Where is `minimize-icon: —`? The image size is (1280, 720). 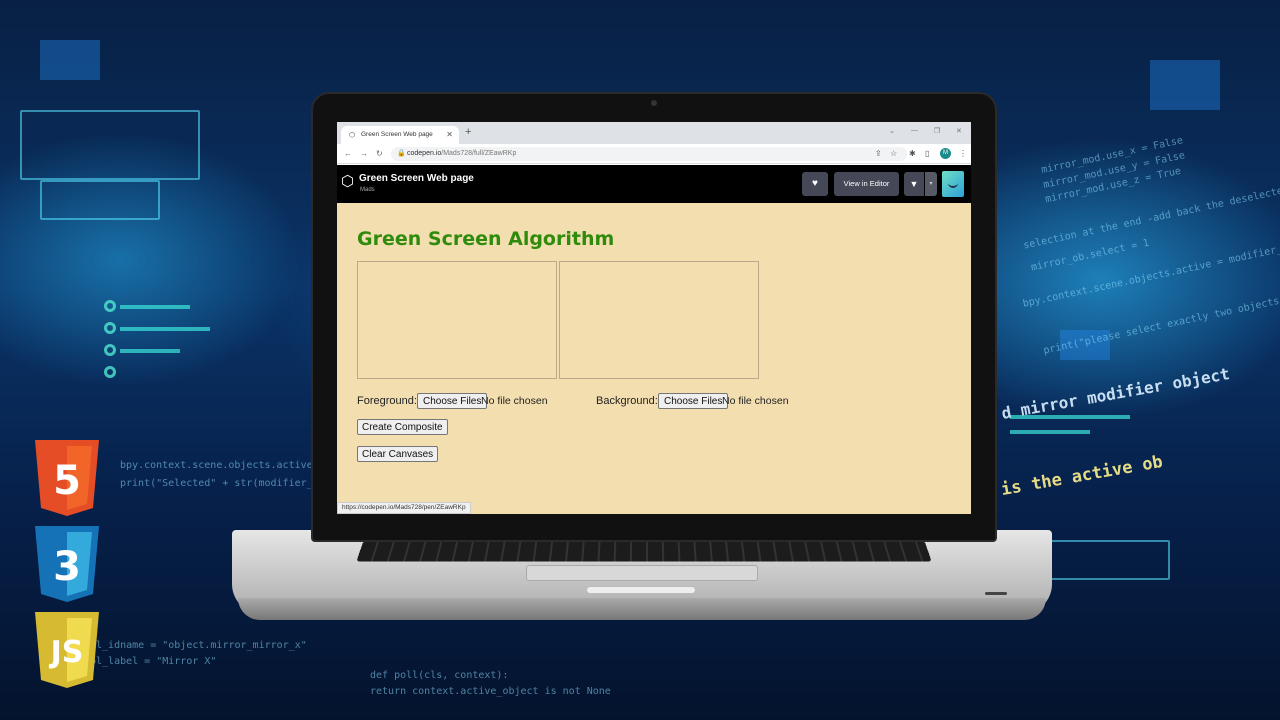 minimize-icon: — is located at coordinates (914, 130).